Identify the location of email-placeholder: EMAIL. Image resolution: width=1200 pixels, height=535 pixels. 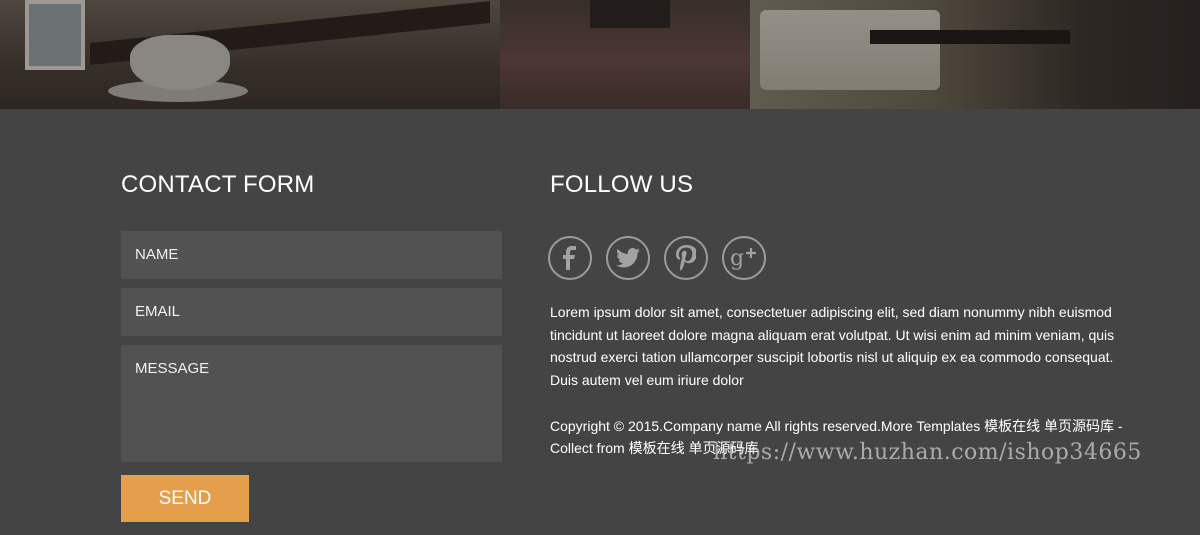
(158, 311).